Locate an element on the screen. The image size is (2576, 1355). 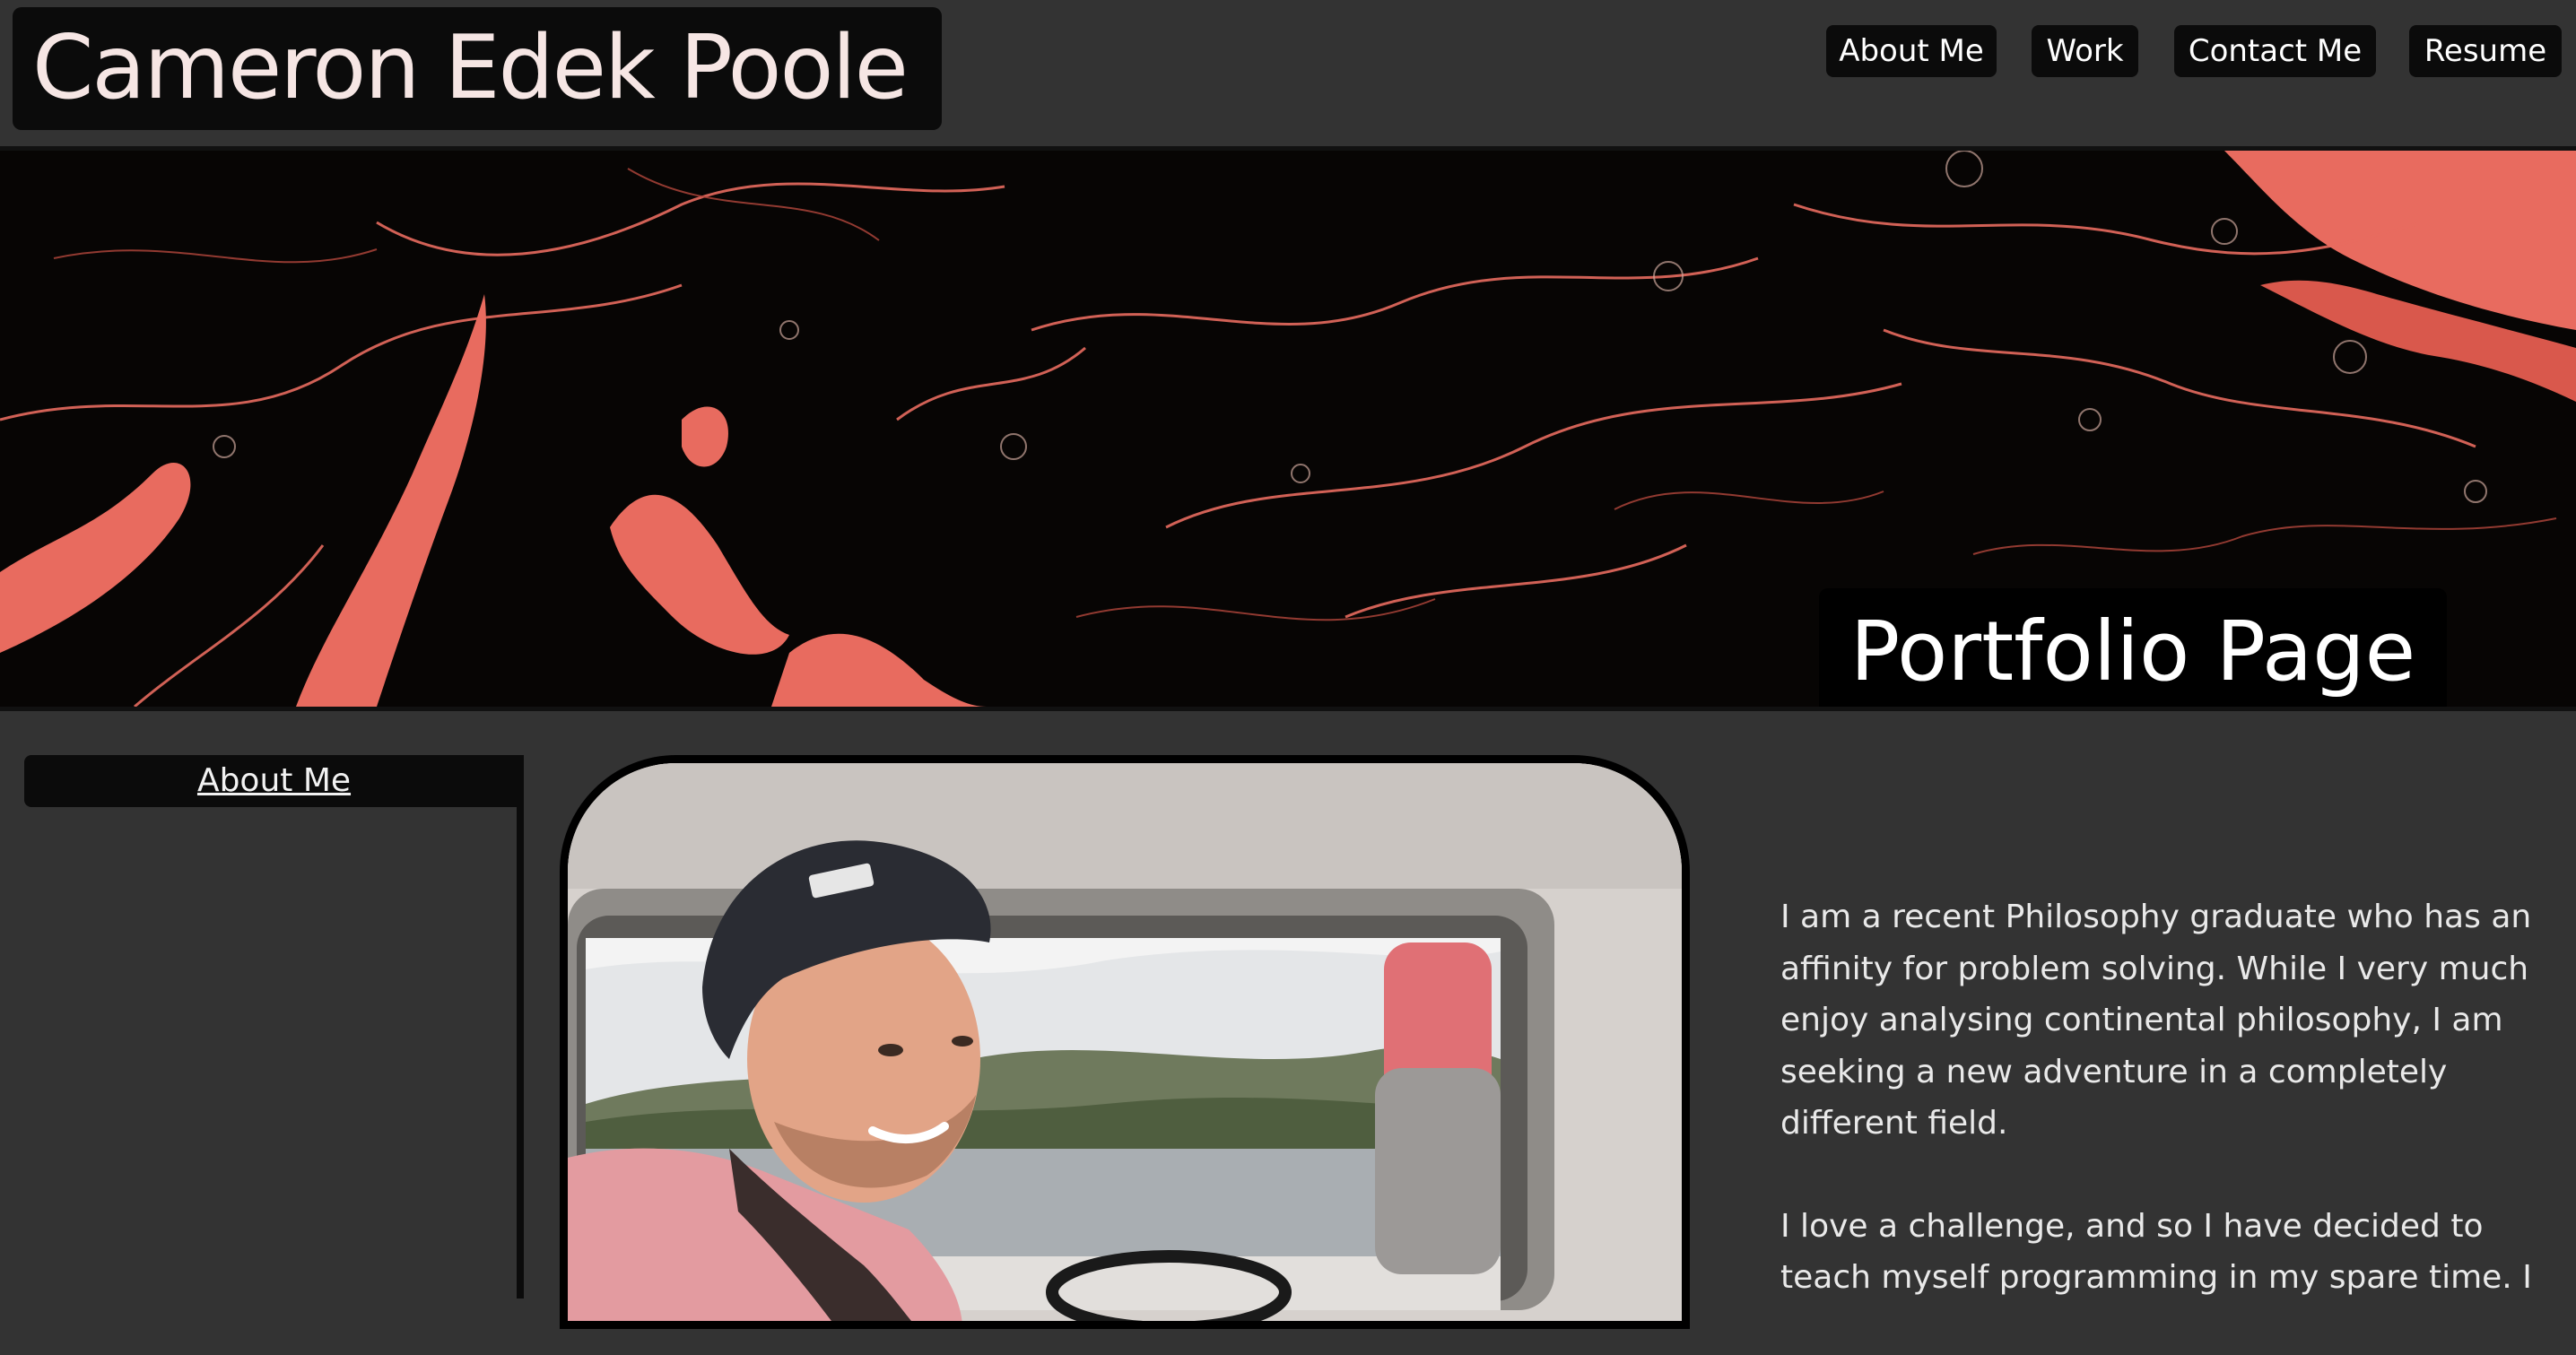
nav-work: Work is located at coordinates (2085, 51).